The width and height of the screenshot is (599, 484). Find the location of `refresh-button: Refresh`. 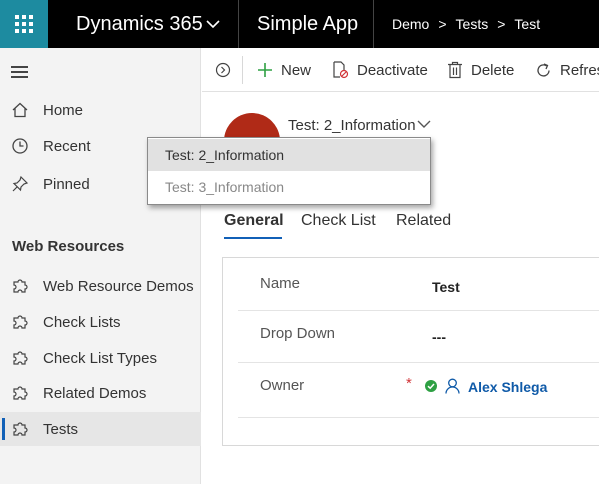

refresh-button: Refresh is located at coordinates (567, 70).